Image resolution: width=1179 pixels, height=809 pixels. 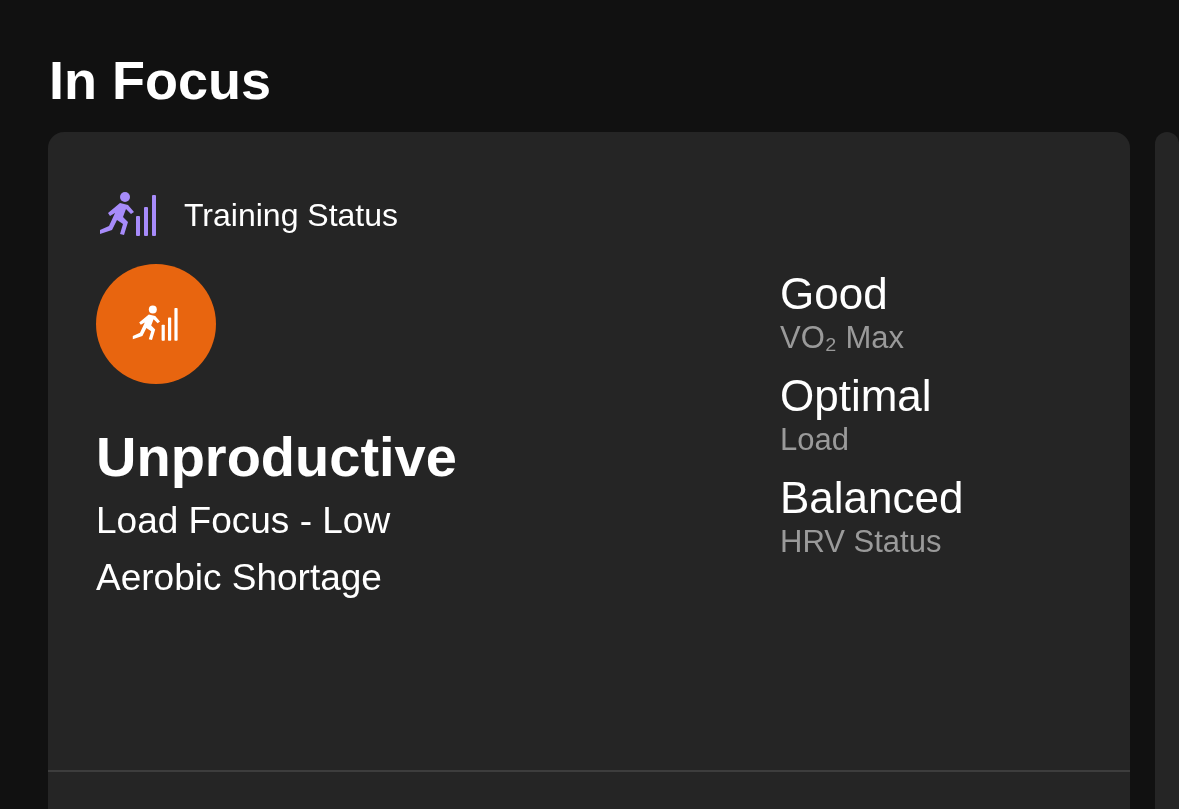 I want to click on status-description: Load Focus - Low Aerobic Shortage, so click(x=244, y=549).